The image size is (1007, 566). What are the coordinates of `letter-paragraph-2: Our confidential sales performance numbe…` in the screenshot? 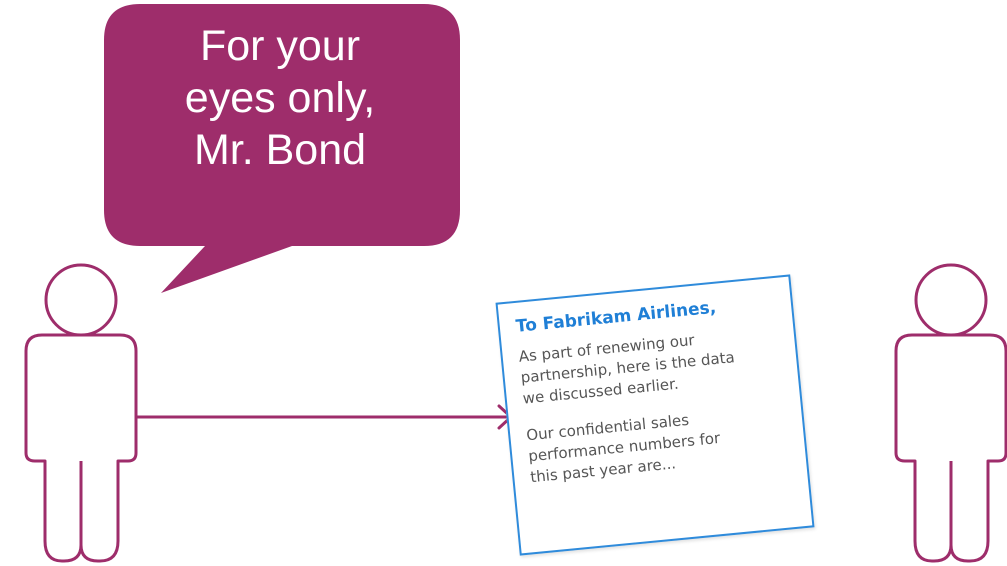 It's located at (658, 444).